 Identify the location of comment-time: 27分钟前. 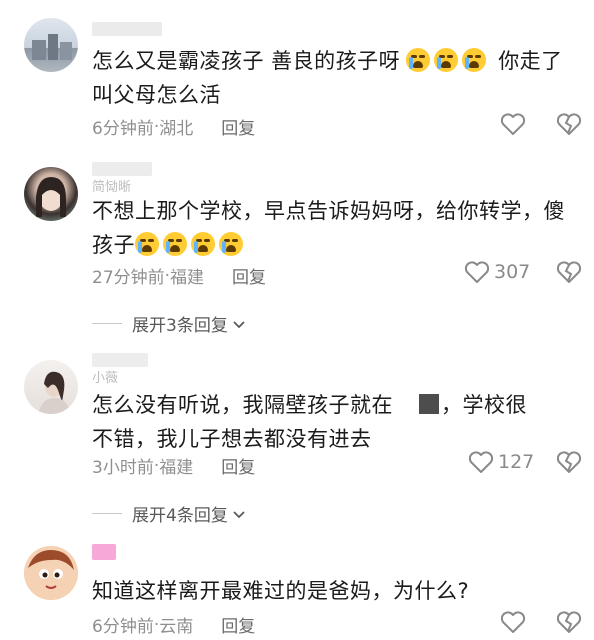
(128, 278).